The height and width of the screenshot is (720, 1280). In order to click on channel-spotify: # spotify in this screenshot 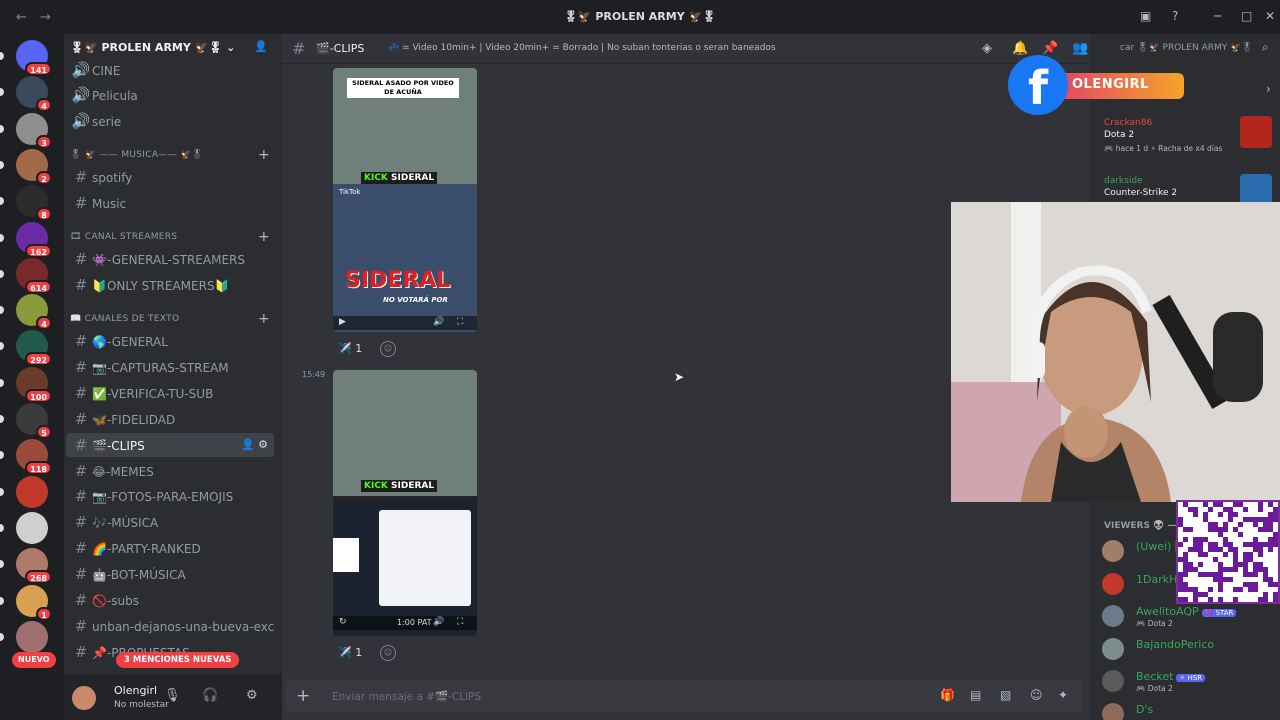, I will do `click(170, 177)`.